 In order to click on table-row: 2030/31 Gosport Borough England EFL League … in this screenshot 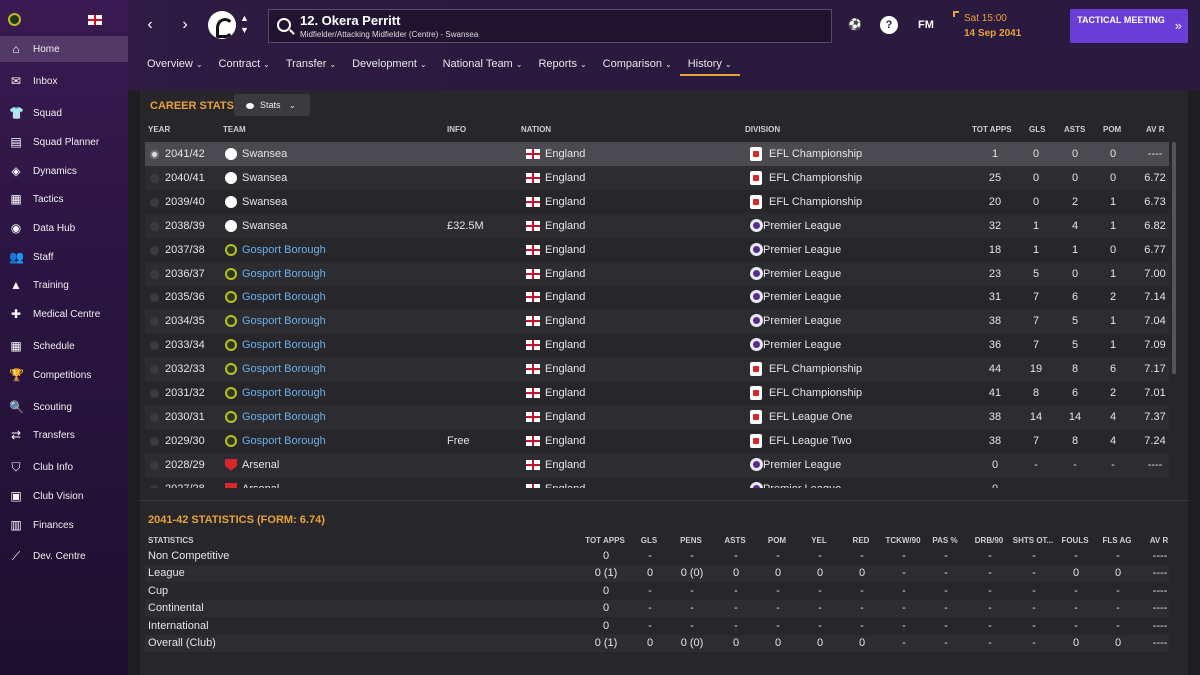, I will do `click(657, 416)`.